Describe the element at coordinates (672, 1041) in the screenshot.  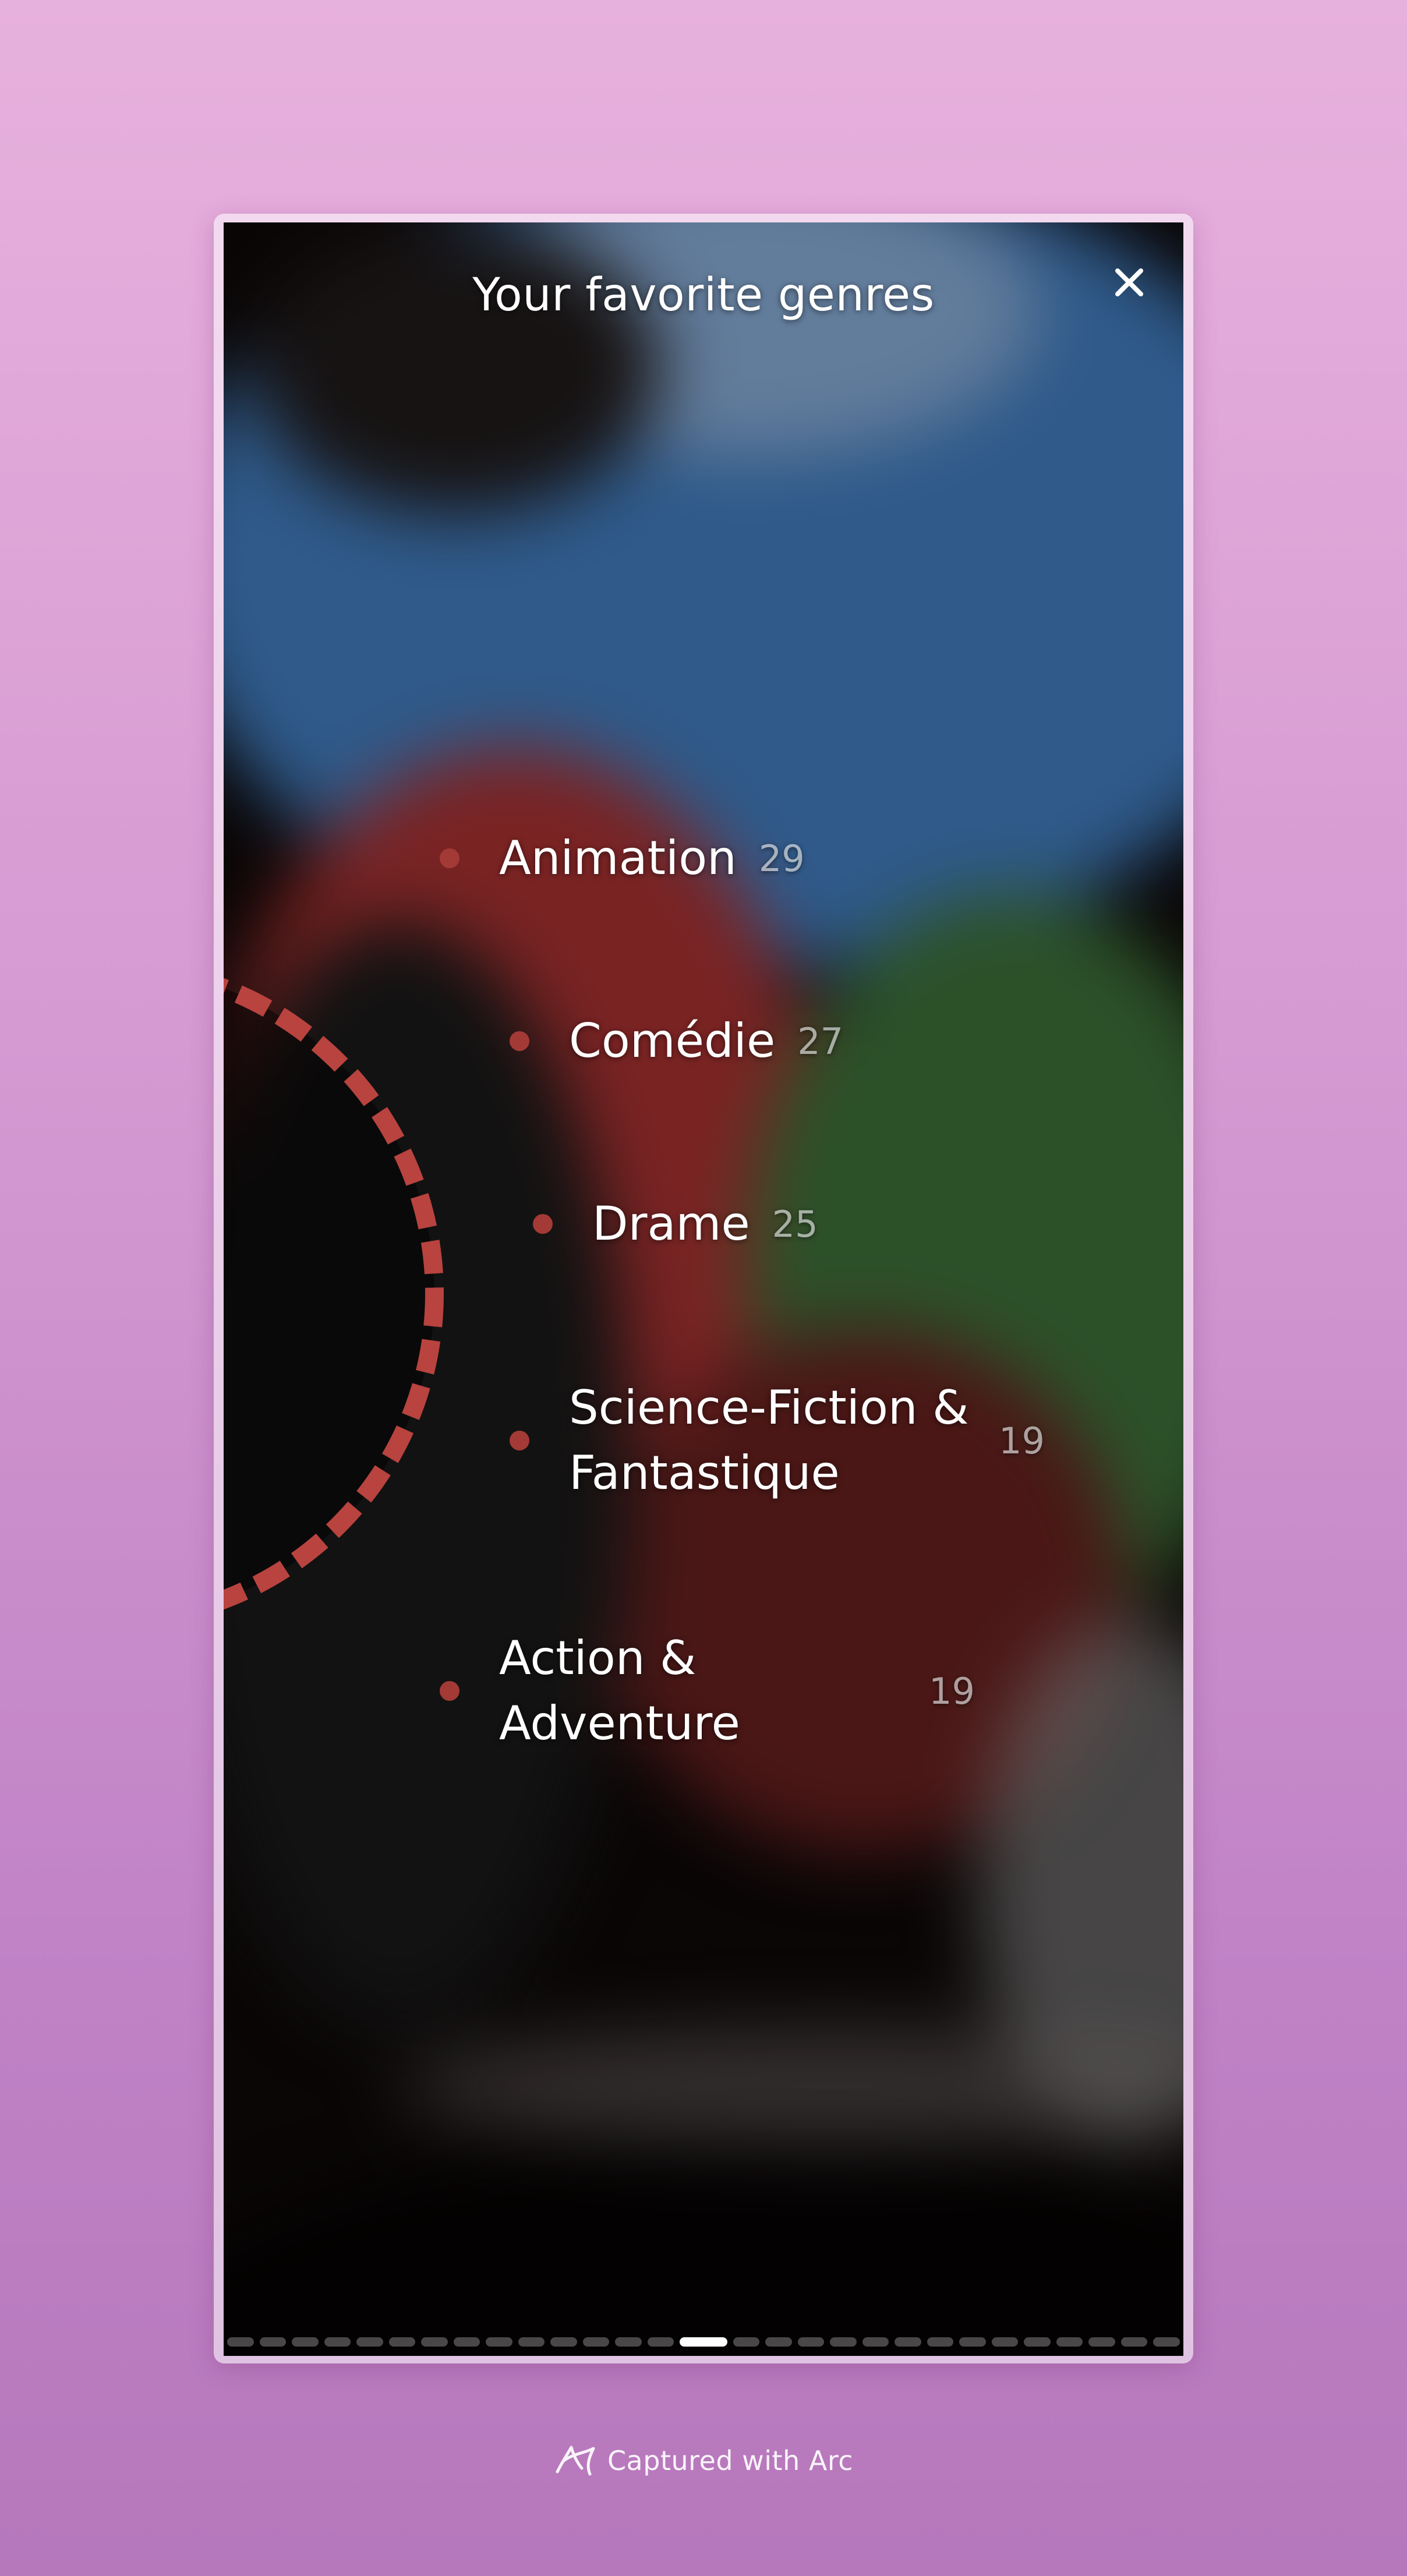
I see `genre-label: Comédie` at that location.